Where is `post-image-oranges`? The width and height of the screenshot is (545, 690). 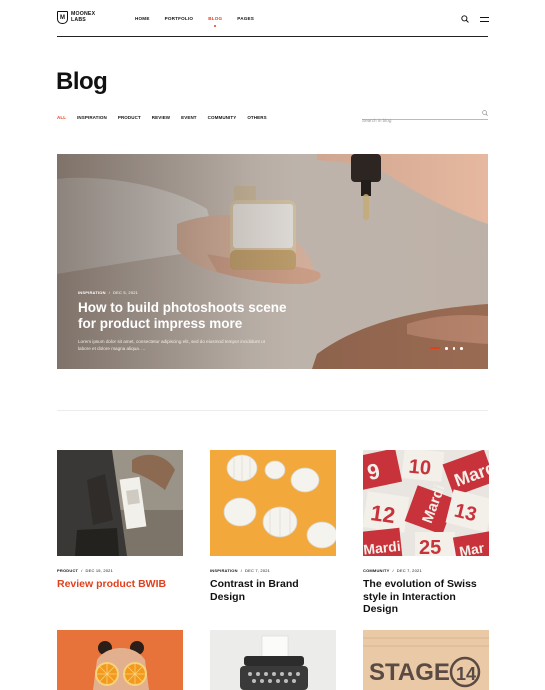
post-image-oranges is located at coordinates (120, 660).